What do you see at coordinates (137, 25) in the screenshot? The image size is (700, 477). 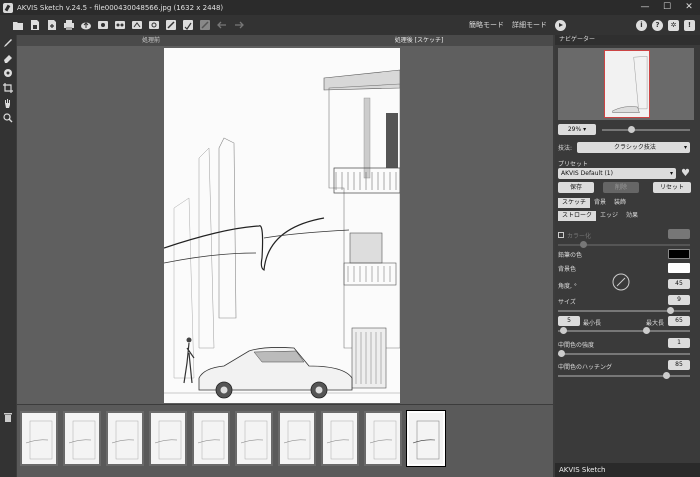 I see `share-icon` at bounding box center [137, 25].